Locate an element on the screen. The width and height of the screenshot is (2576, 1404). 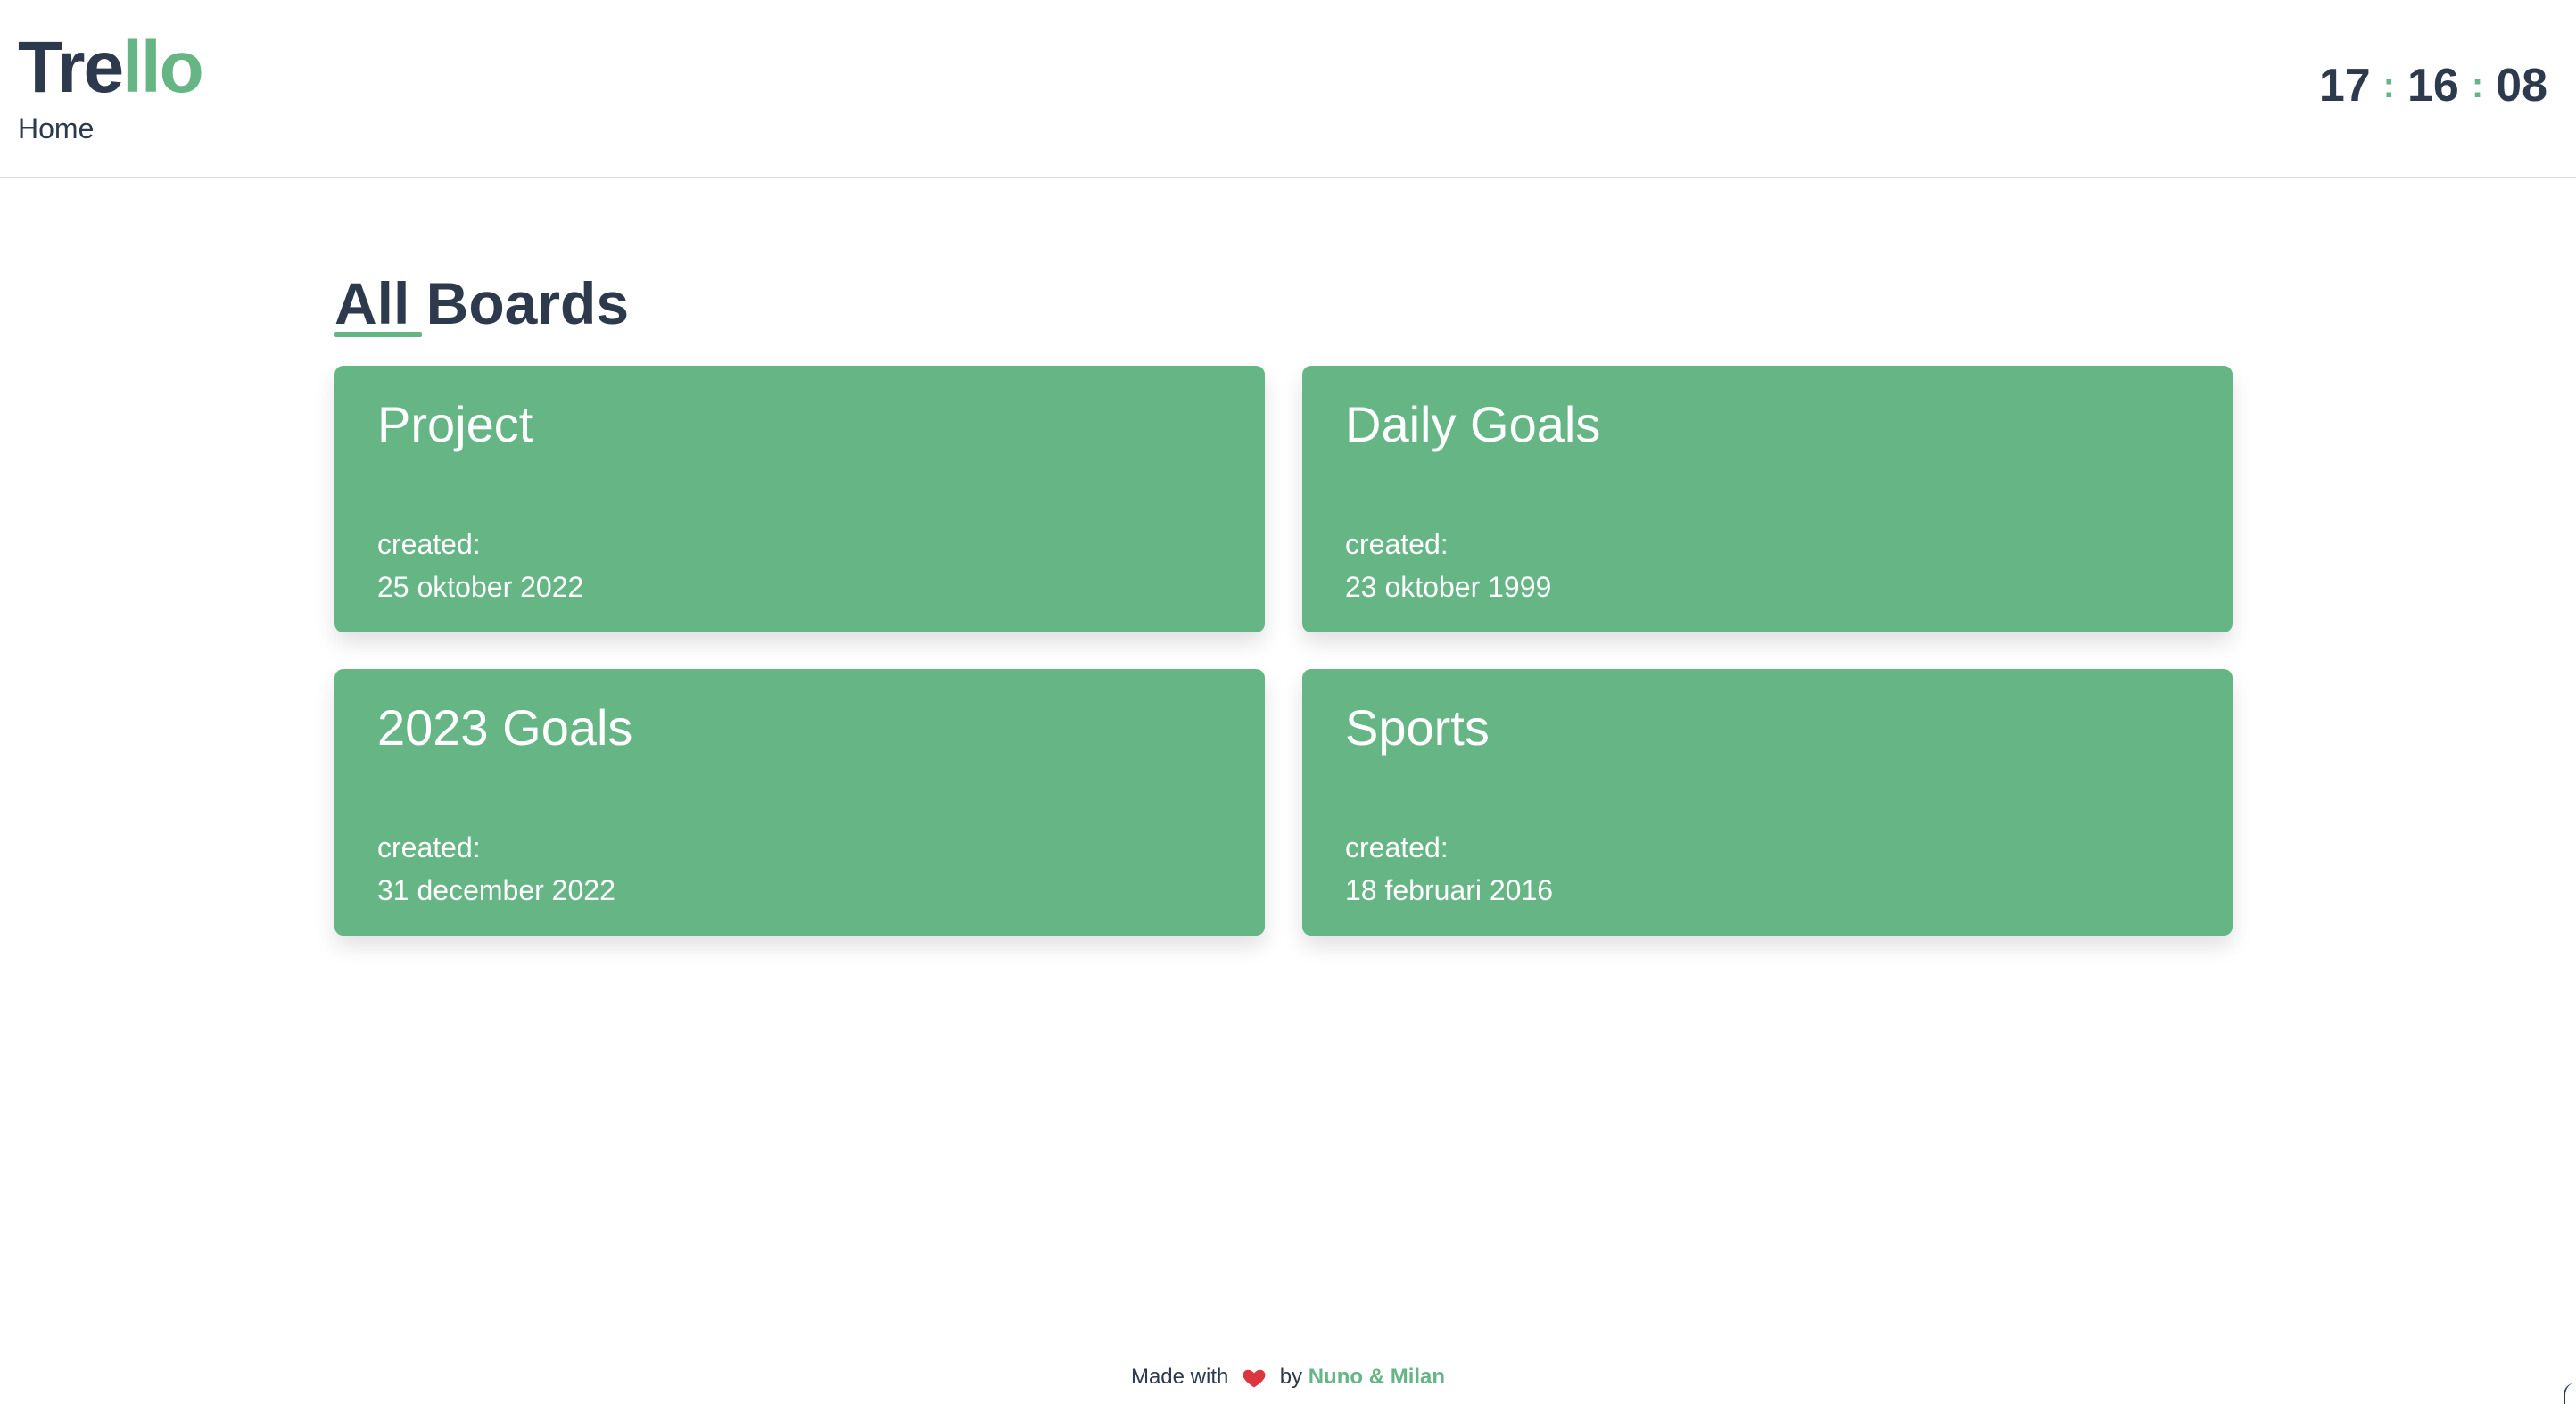
title-underline is located at coordinates (378, 334).